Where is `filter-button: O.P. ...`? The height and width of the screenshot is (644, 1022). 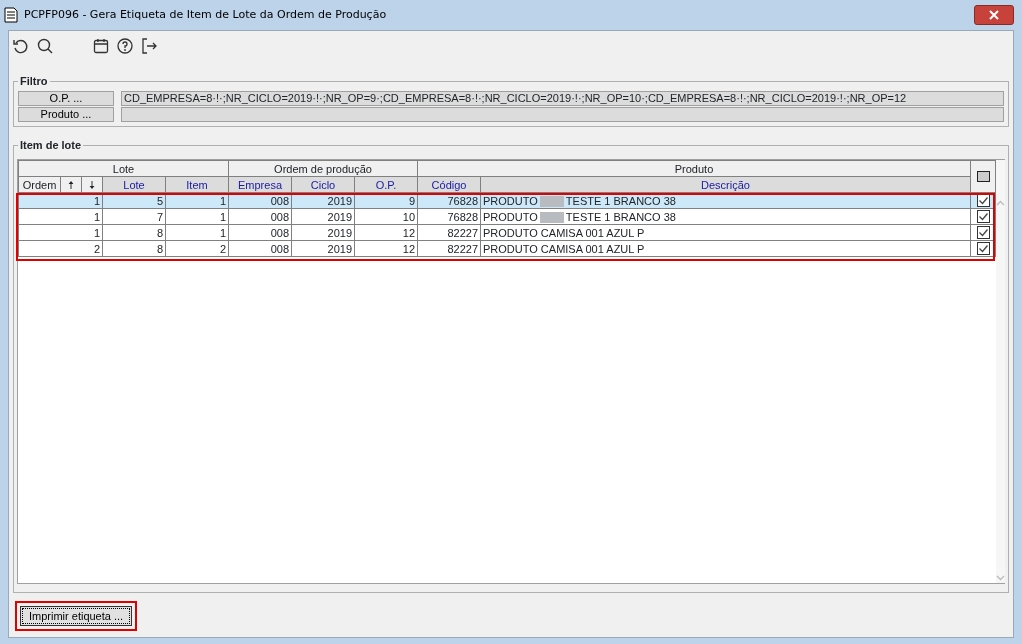 filter-button: O.P. ... is located at coordinates (66, 98).